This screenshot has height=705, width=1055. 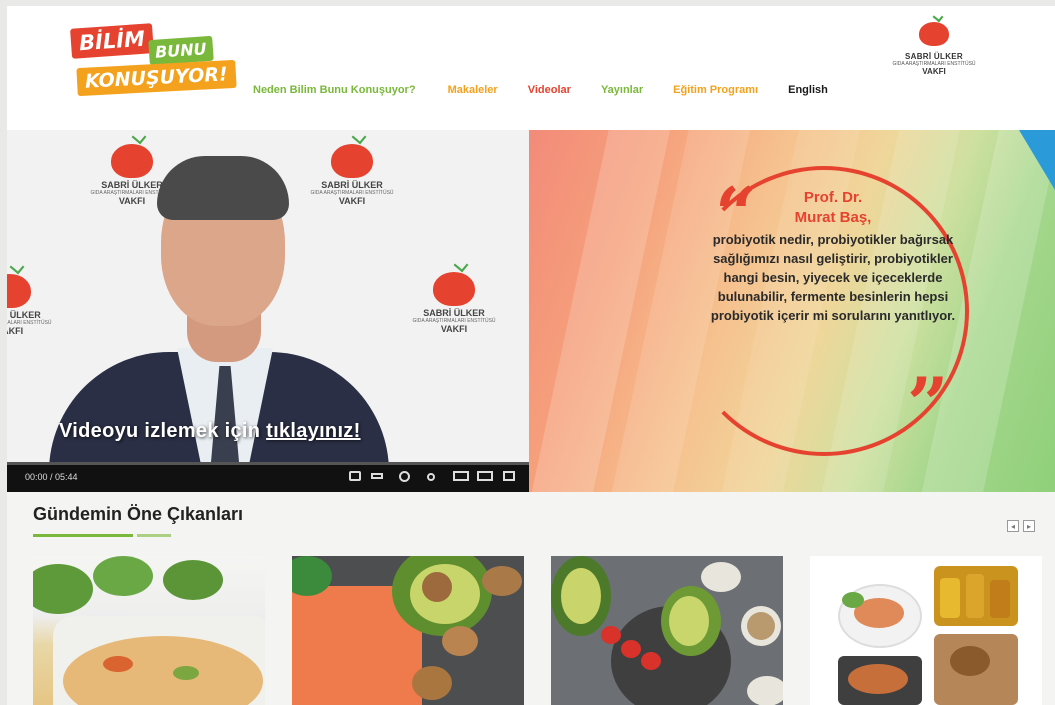 I want to click on theater-mode-icon, so click(x=485, y=476).